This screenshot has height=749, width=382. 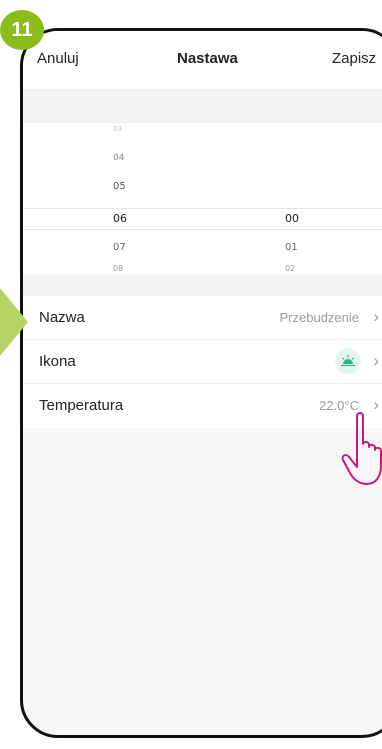 I want to click on sunrise-icon, so click(x=348, y=361).